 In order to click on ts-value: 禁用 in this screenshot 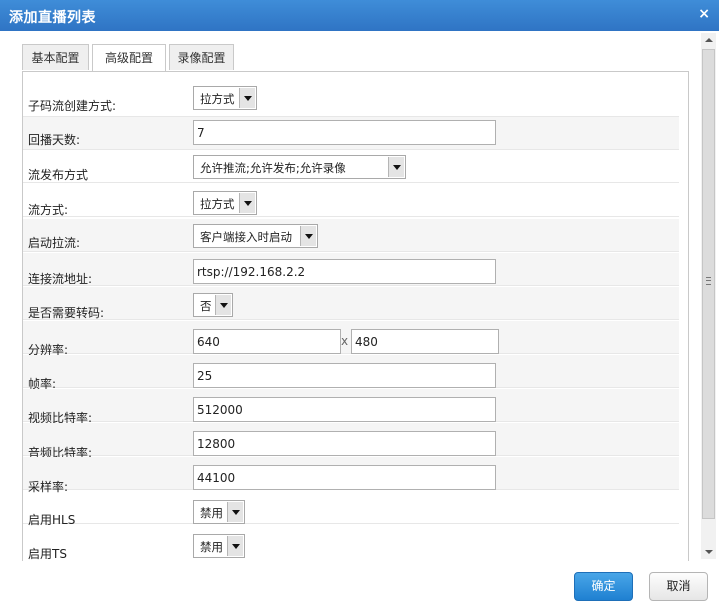, I will do `click(211, 547)`.